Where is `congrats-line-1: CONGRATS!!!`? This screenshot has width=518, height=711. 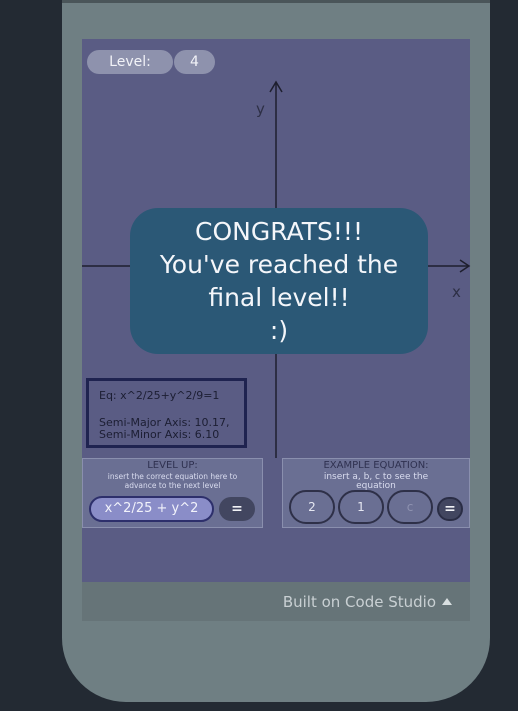 congrats-line-1: CONGRATS!!! is located at coordinates (279, 231).